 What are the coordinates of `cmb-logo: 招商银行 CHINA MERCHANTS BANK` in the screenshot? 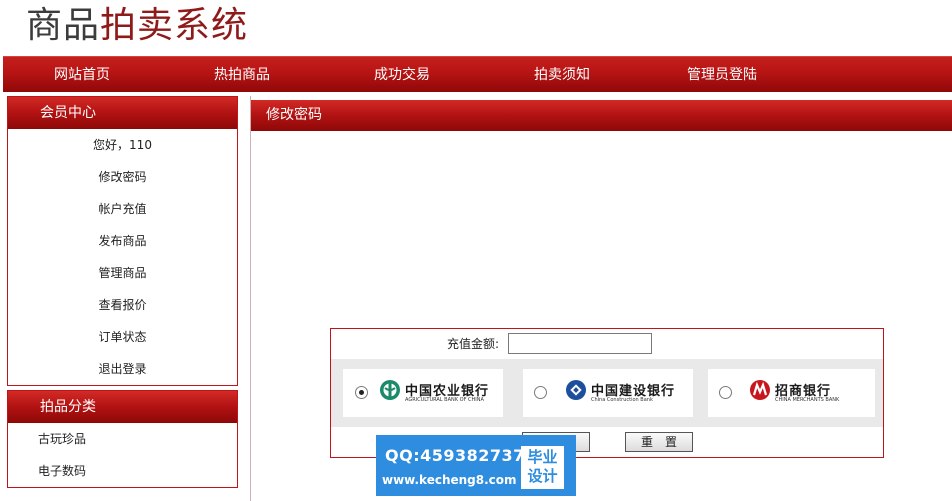 It's located at (809, 393).